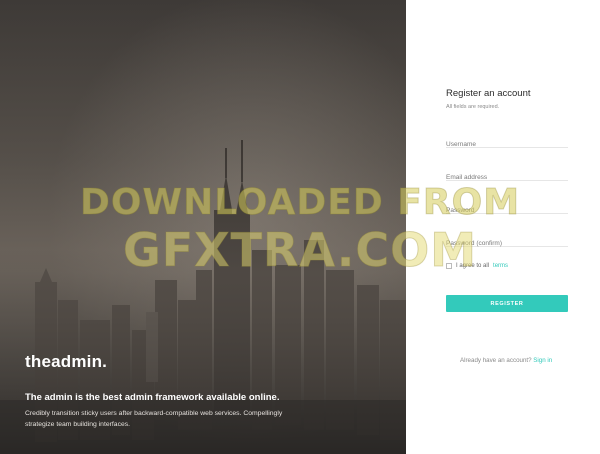 Image resolution: width=600 pixels, height=454 pixels. Describe the element at coordinates (500, 266) in the screenshot. I see `terms-link: terms` at that location.